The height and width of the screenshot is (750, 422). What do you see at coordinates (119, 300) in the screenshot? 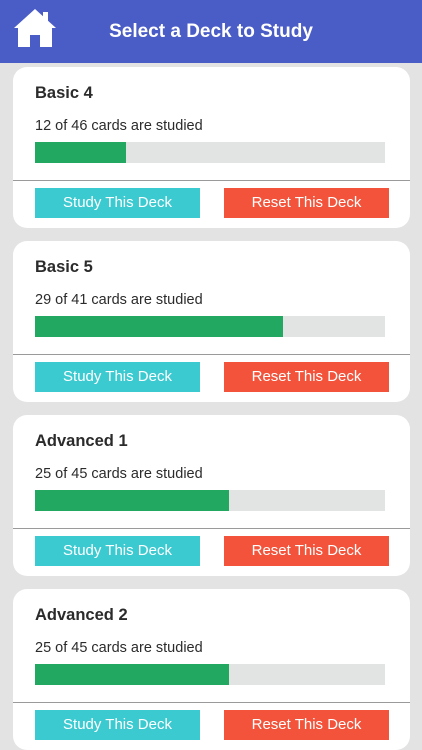
I see `deck-progress-text: 29 of 41 cards are studied` at bounding box center [119, 300].